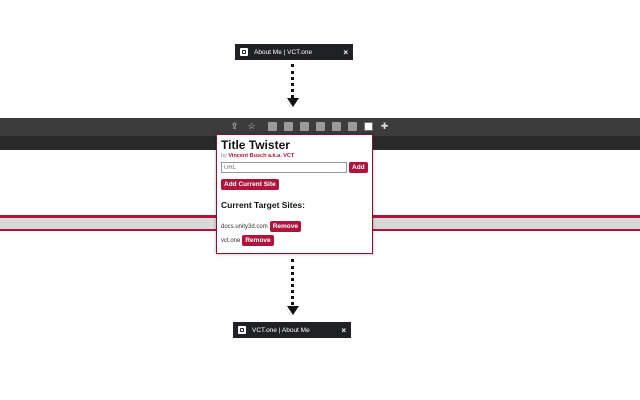 Image resolution: width=640 pixels, height=400 pixels. Describe the element at coordinates (261, 156) in the screenshot. I see `author-link: Vincent Busch a.k.a. VCT` at that location.